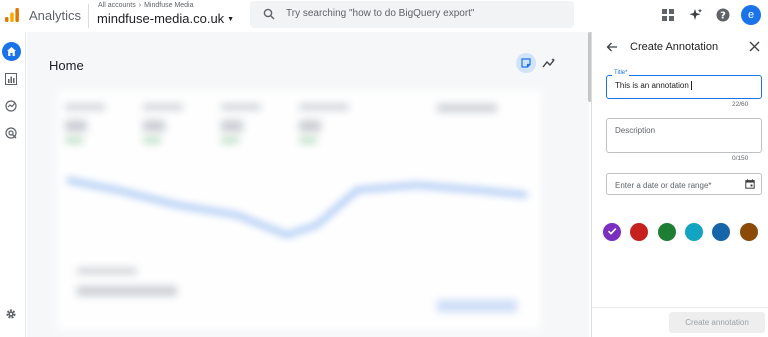  I want to click on caret-down-icon: ▼, so click(231, 20).